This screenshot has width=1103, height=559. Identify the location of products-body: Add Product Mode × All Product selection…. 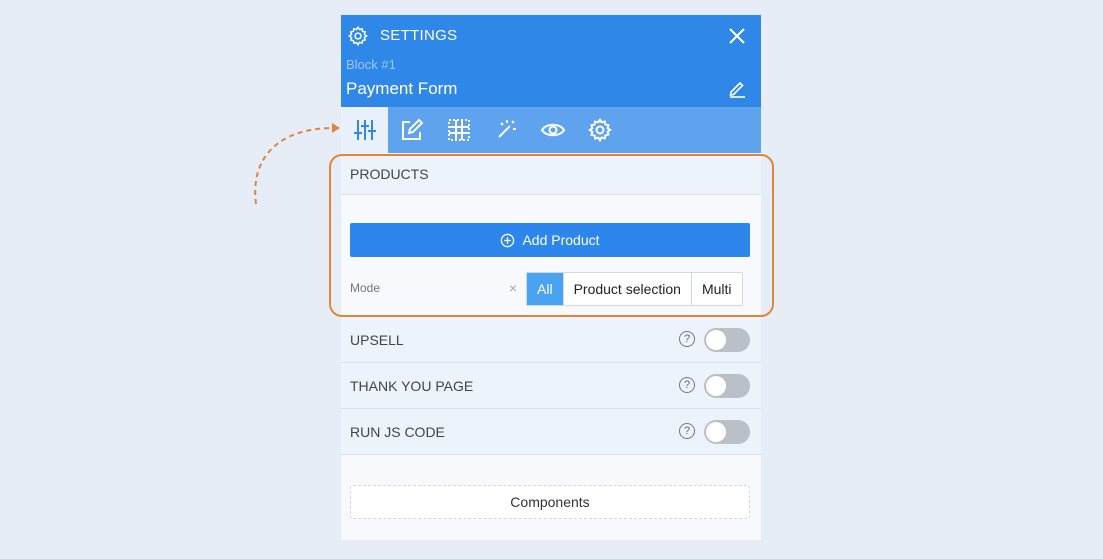
(551, 256).